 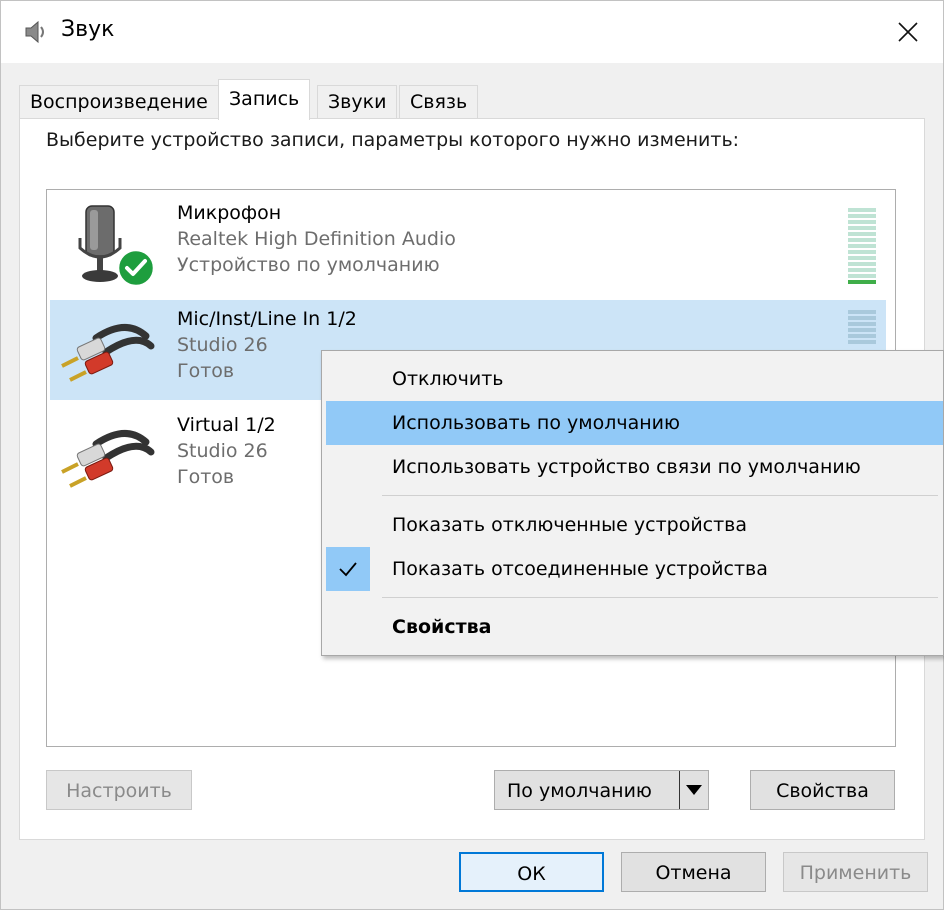 I want to click on menu-item-show-disconnected: Показать отсоединенные устройства, so click(x=634, y=569).